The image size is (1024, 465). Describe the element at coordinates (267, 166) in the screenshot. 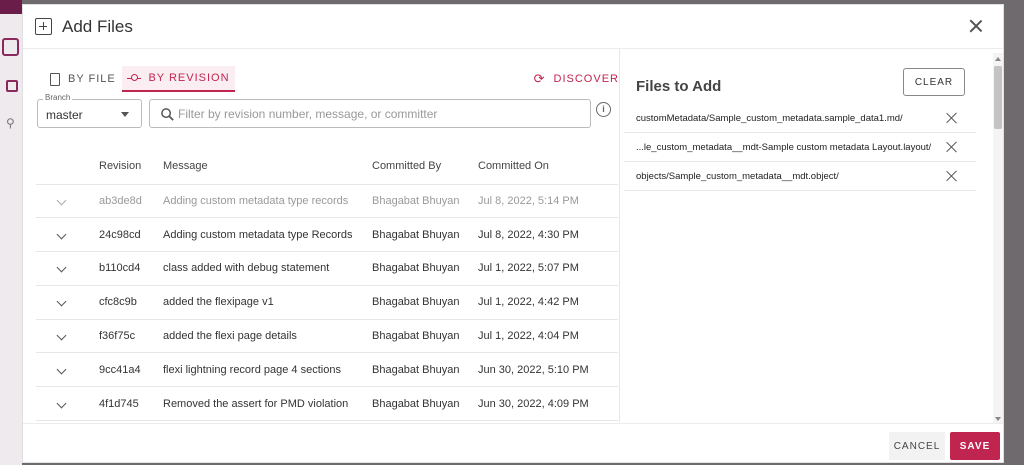

I see `column-header-message: Message` at that location.